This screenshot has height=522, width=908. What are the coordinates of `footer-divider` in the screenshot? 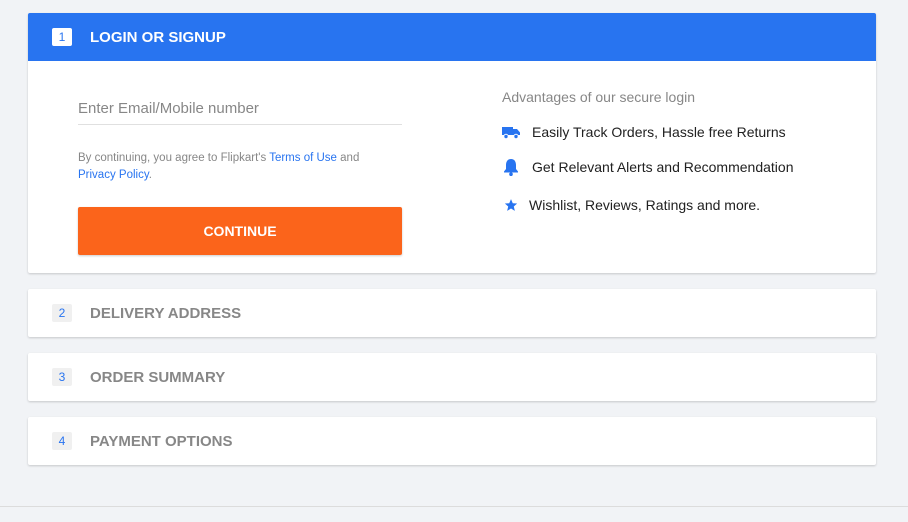 It's located at (454, 506).